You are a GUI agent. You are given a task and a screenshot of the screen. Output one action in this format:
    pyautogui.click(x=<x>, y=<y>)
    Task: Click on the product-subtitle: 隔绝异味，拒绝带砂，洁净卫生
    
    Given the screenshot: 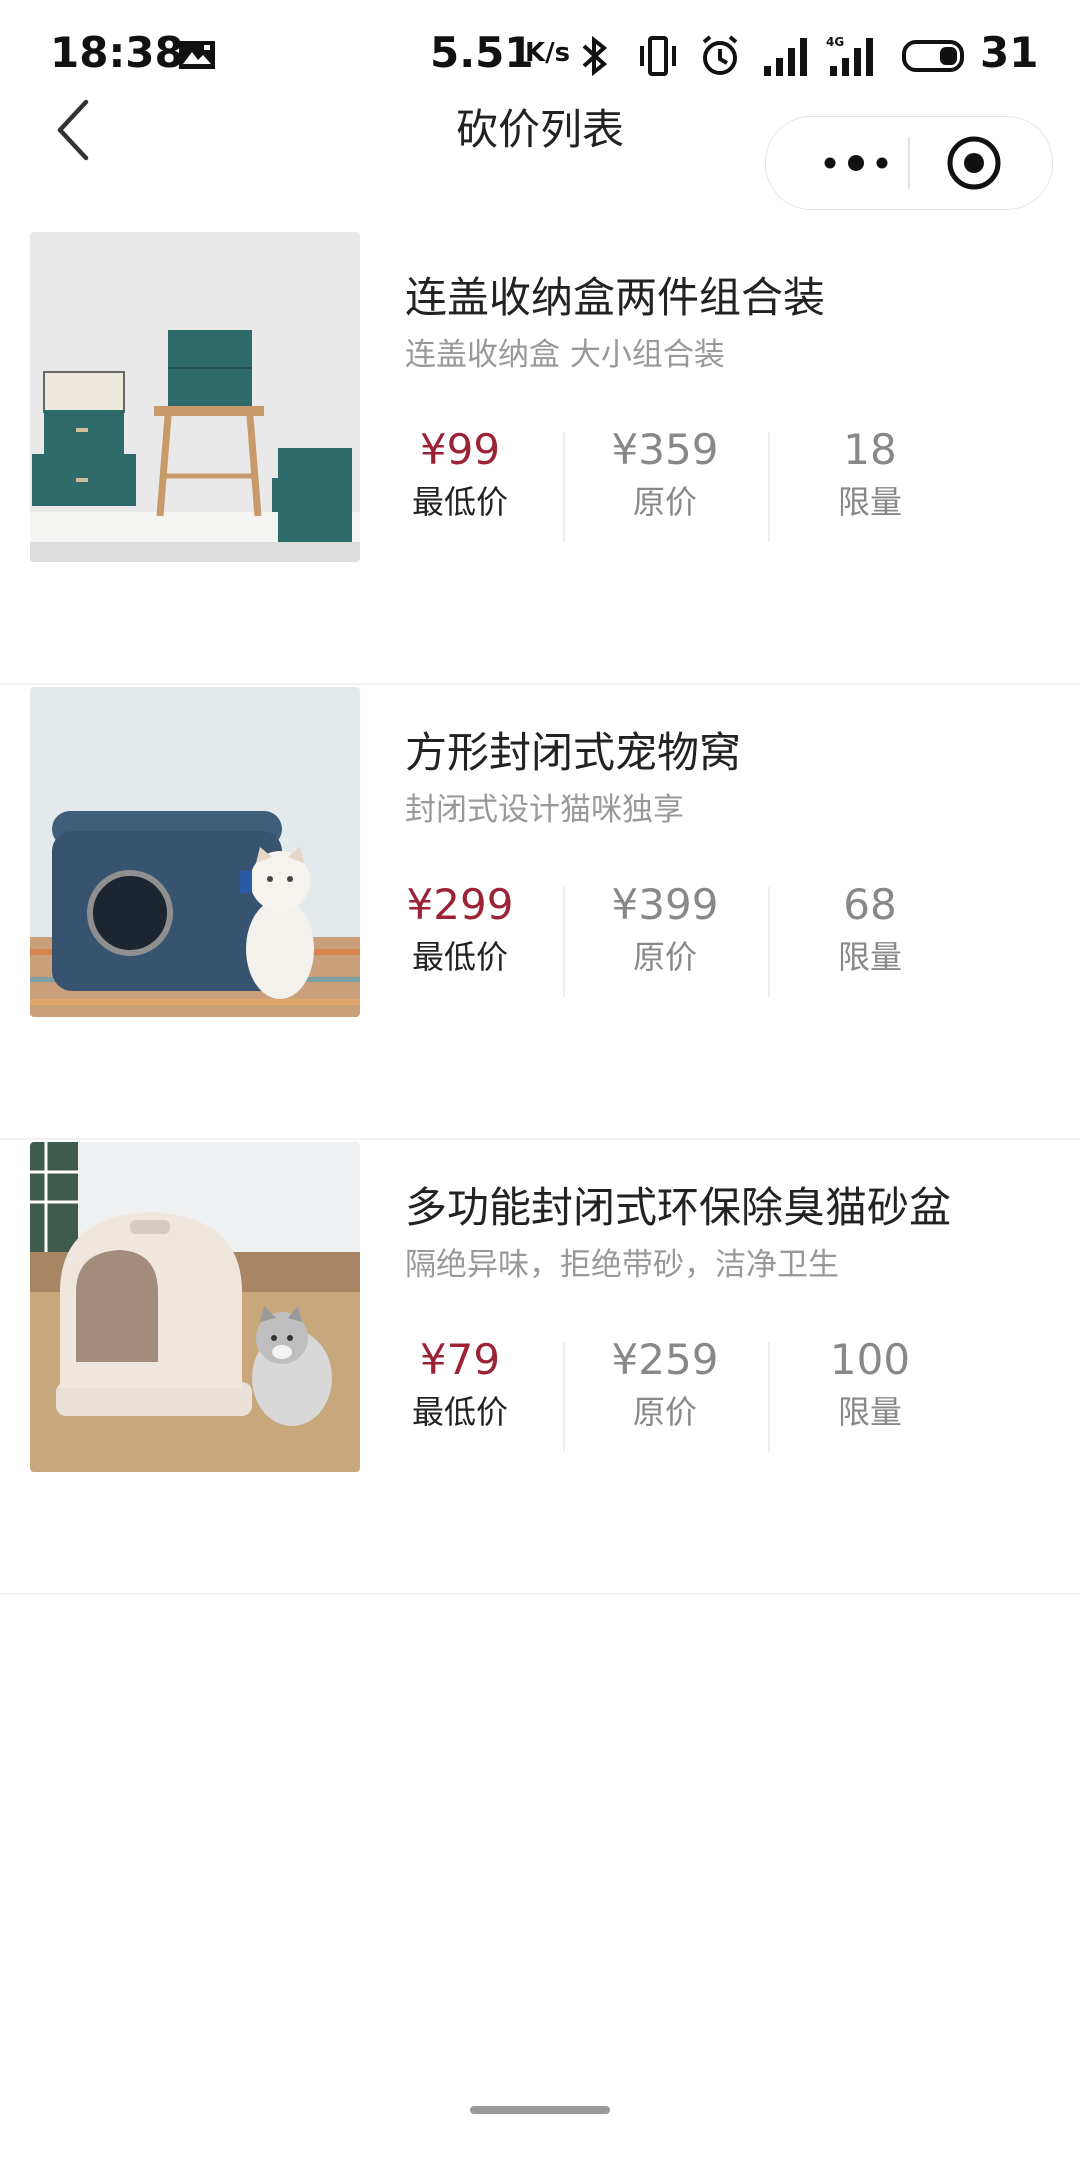 What is the action you would take?
    pyautogui.click(x=622, y=1265)
    